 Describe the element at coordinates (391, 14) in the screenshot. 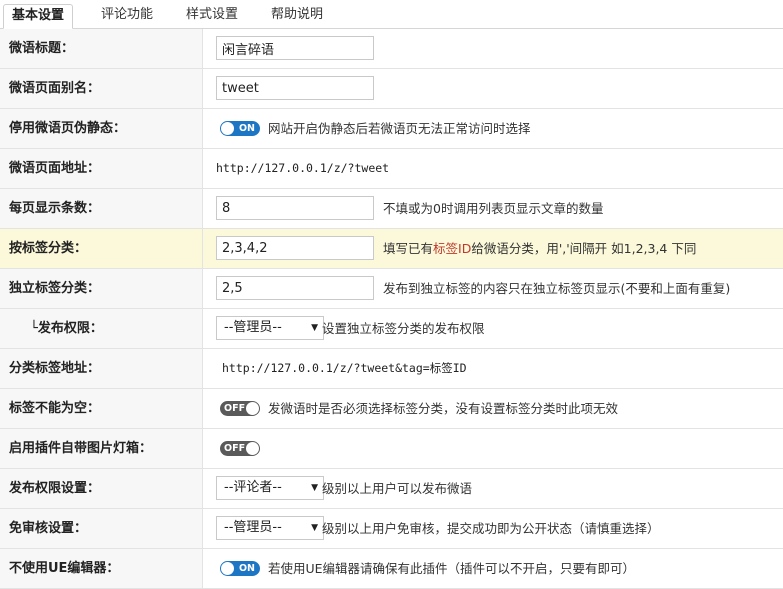

I see `tab-bar: 基本设置 评论功能 样式设置 帮助说明` at that location.